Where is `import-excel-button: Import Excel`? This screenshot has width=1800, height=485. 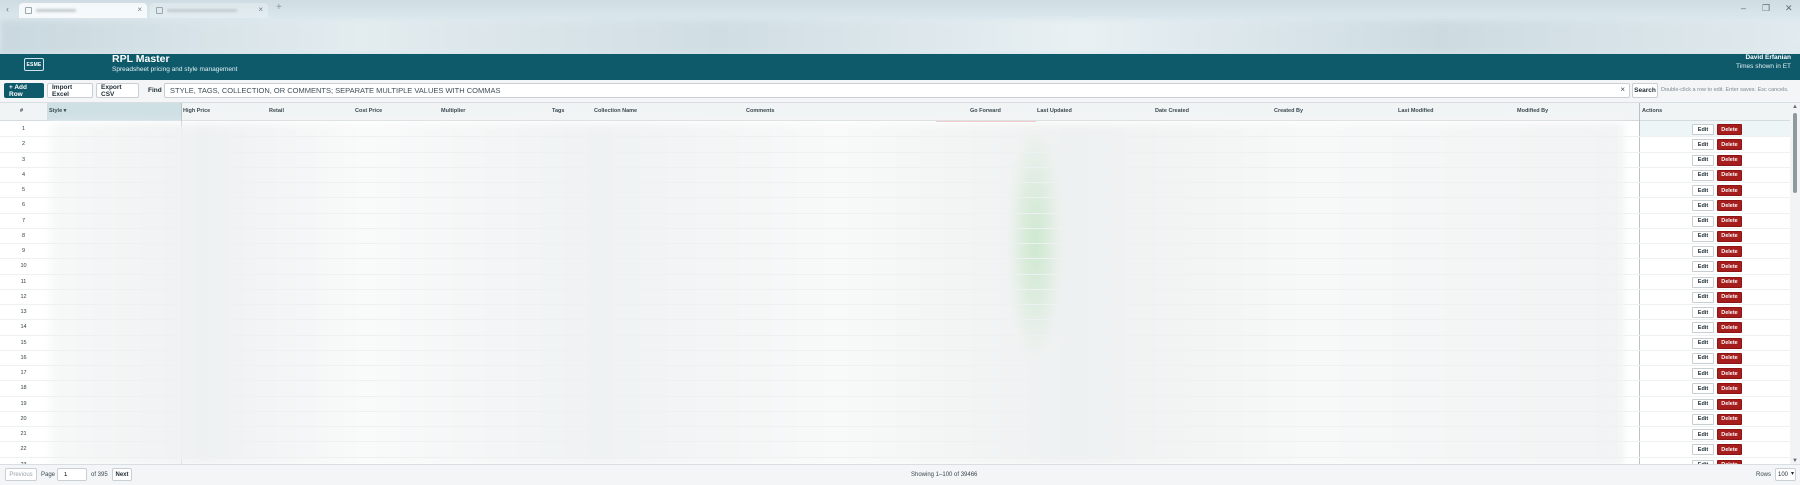
import-excel-button: Import Excel is located at coordinates (70, 90).